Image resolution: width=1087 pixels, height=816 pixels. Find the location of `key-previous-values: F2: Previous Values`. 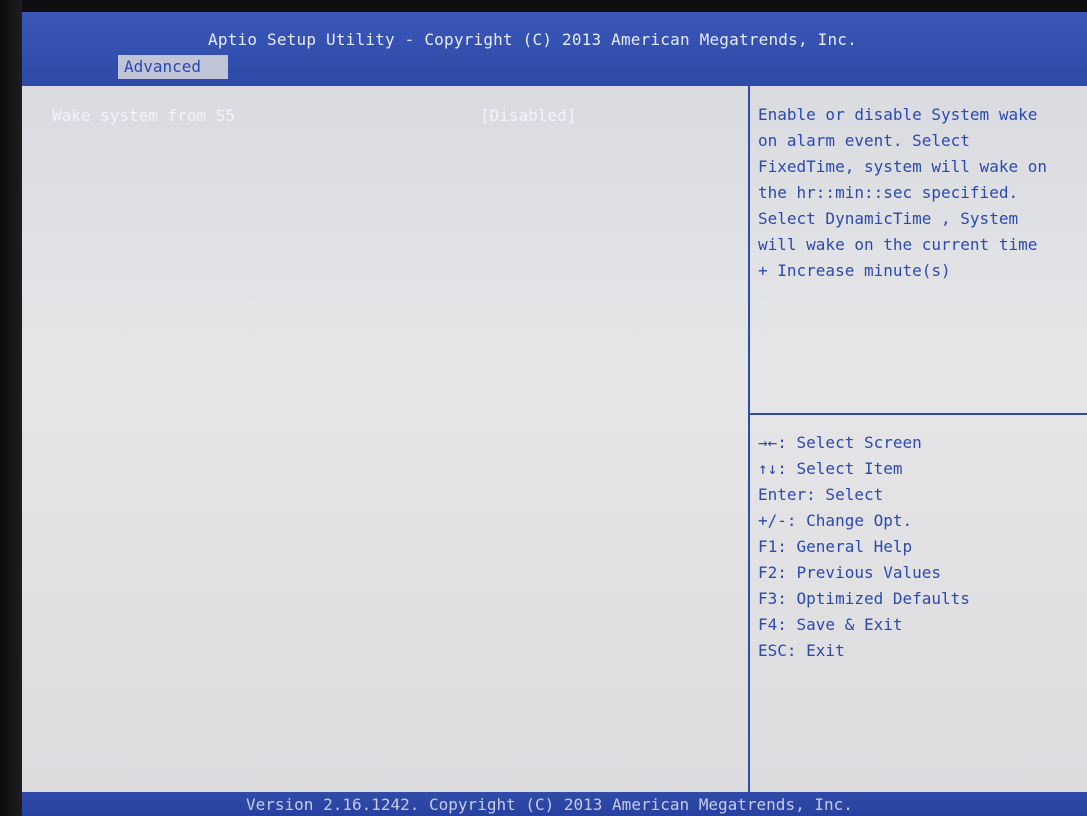

key-previous-values: F2: Previous Values is located at coordinates (850, 572).